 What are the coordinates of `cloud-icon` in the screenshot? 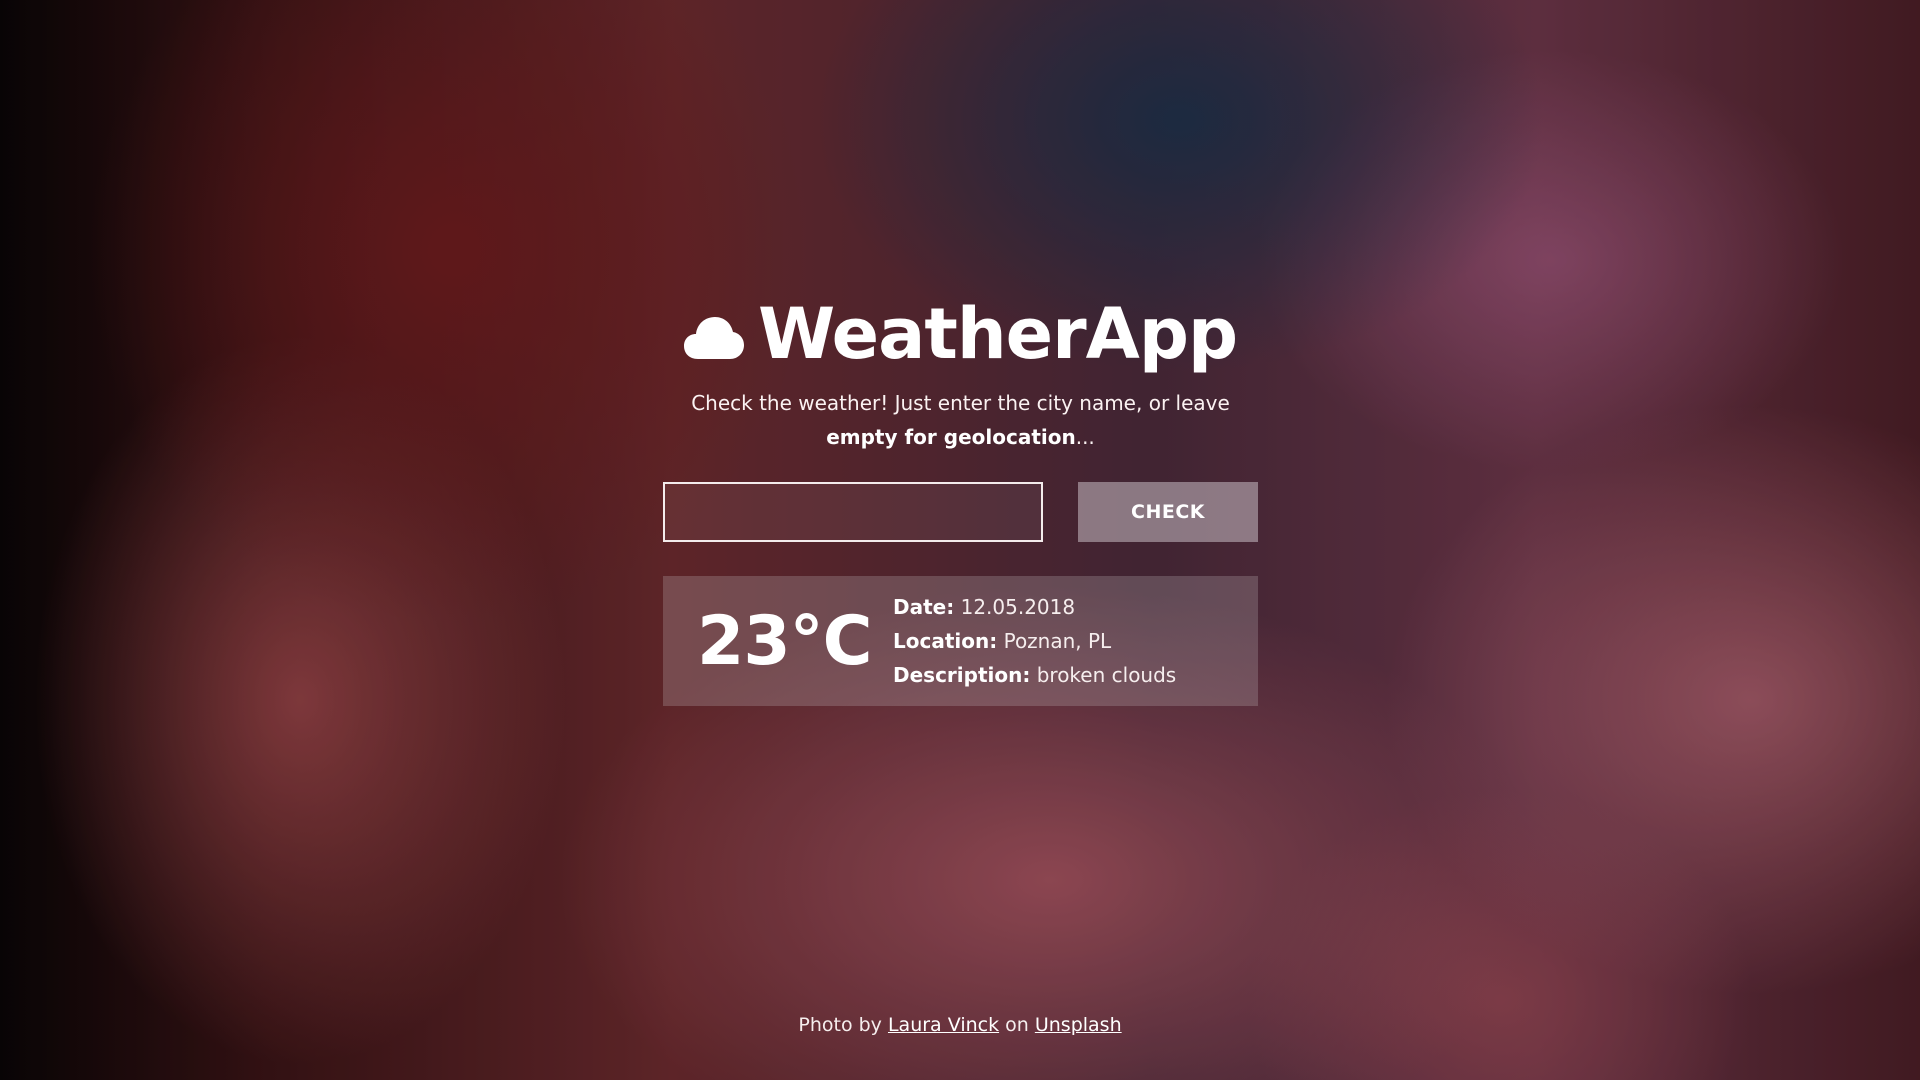 It's located at (713, 338).